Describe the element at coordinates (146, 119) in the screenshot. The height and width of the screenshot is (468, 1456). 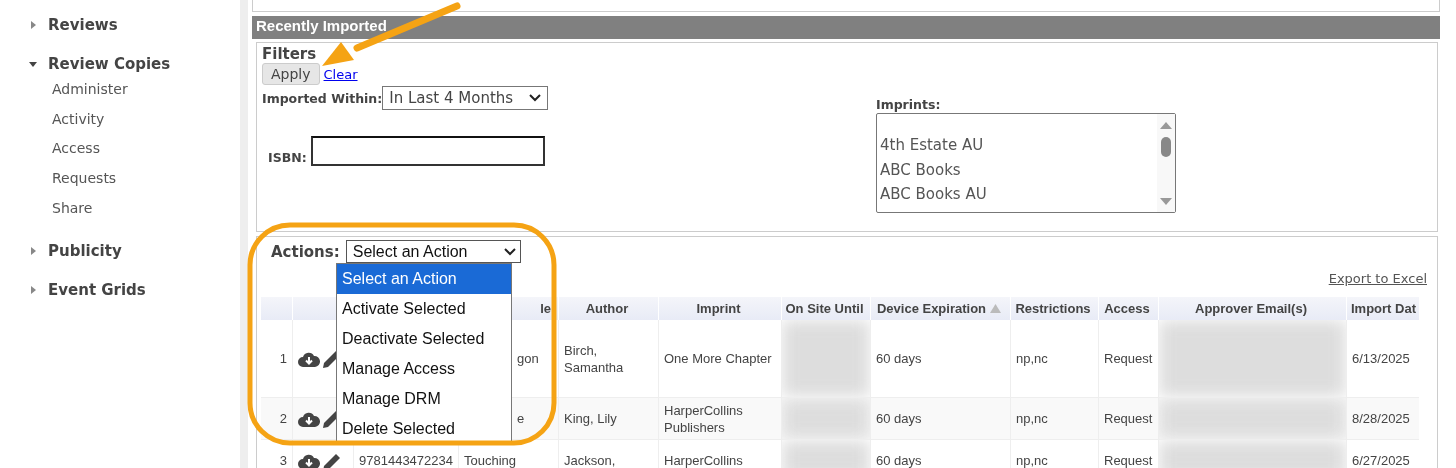
I see `sidebar-item: Activity` at that location.